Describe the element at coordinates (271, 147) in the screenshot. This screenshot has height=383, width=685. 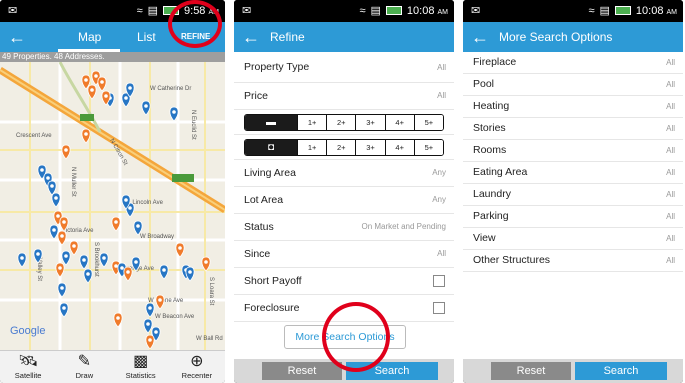
I see `bathtub-icon: ◘` at that location.